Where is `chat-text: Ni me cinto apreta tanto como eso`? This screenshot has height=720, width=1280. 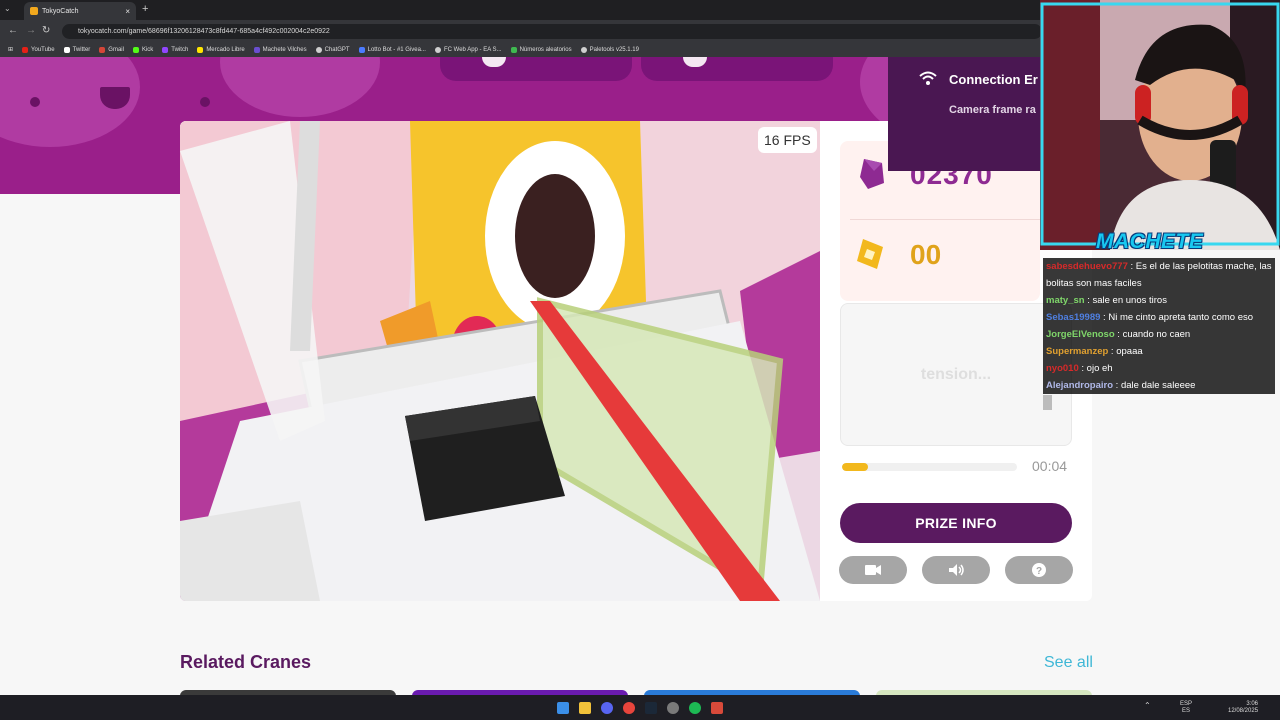
chat-text: Ni me cinto apreta tanto como eso is located at coordinates (1181, 317).